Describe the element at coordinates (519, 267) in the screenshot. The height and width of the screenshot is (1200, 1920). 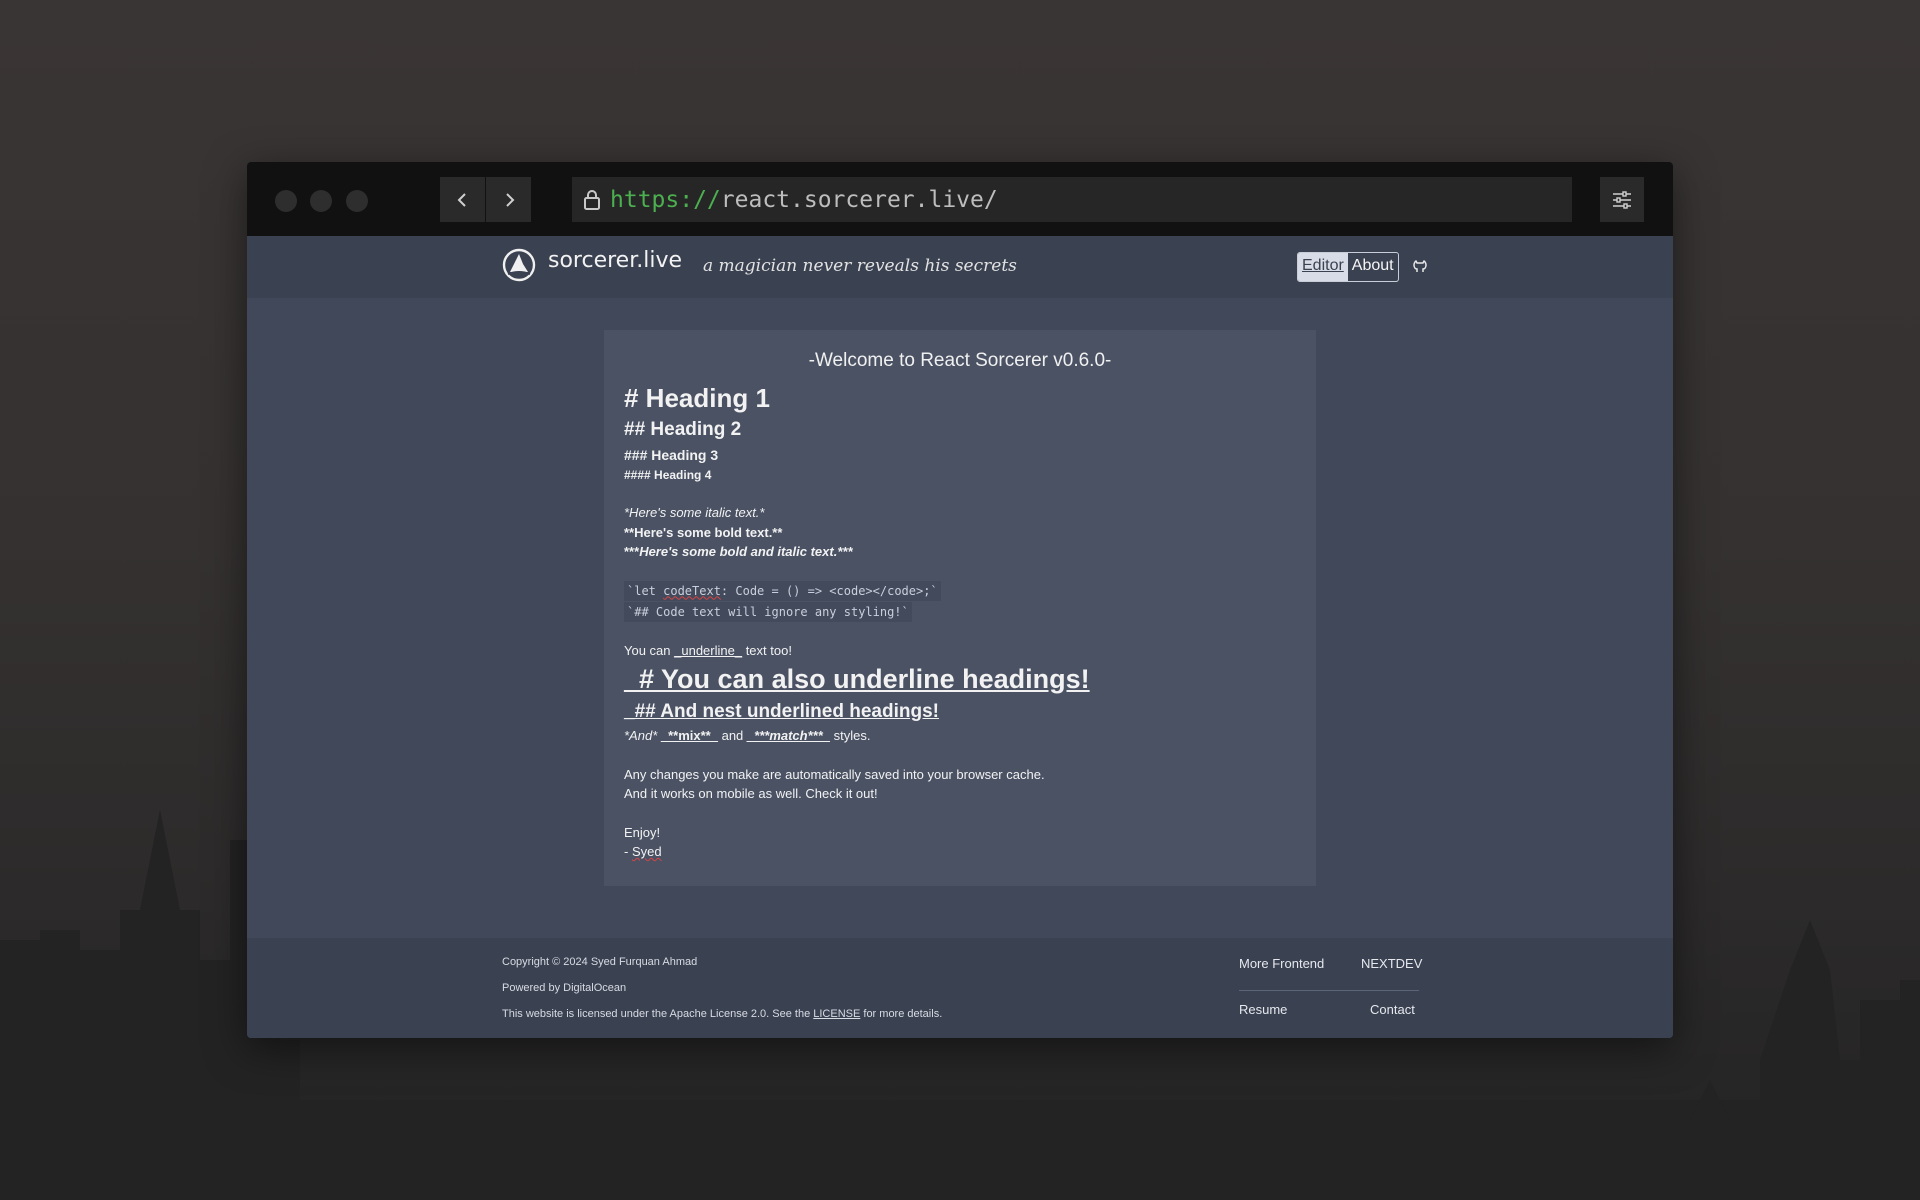
I see `sorcerer-logo-icon` at that location.